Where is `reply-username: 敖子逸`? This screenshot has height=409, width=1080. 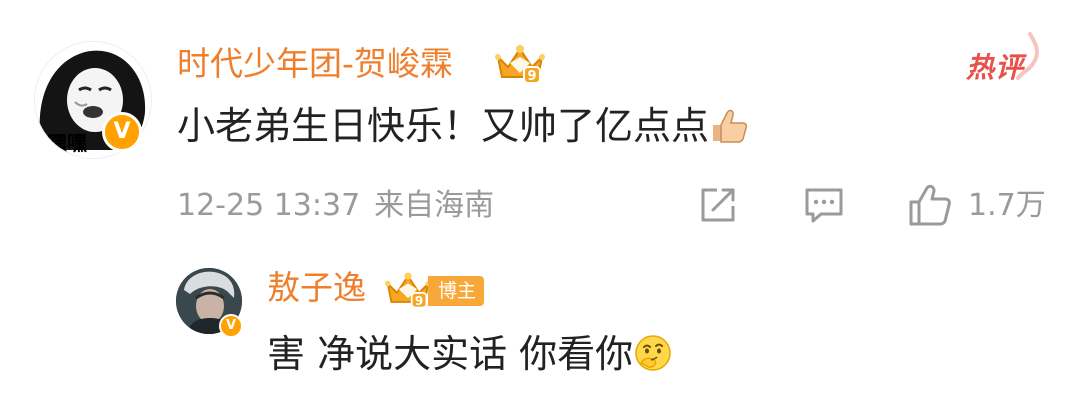
reply-username: 敖子逸 is located at coordinates (316, 288).